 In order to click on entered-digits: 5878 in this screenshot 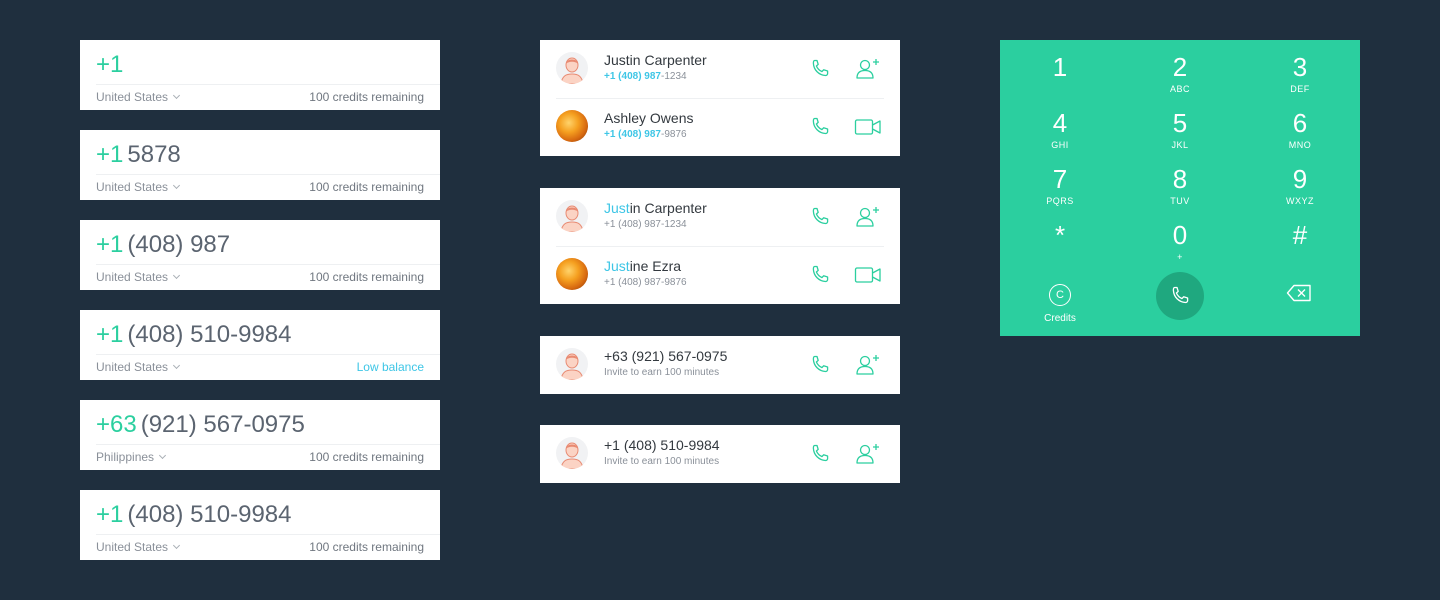, I will do `click(154, 154)`.